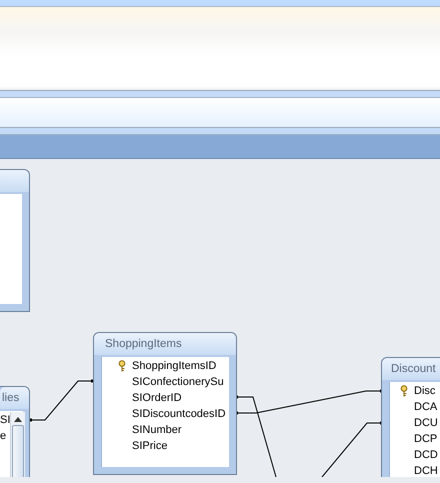 The width and height of the screenshot is (440, 483). Describe the element at coordinates (150, 446) in the screenshot. I see `field-name: SIPrice` at that location.